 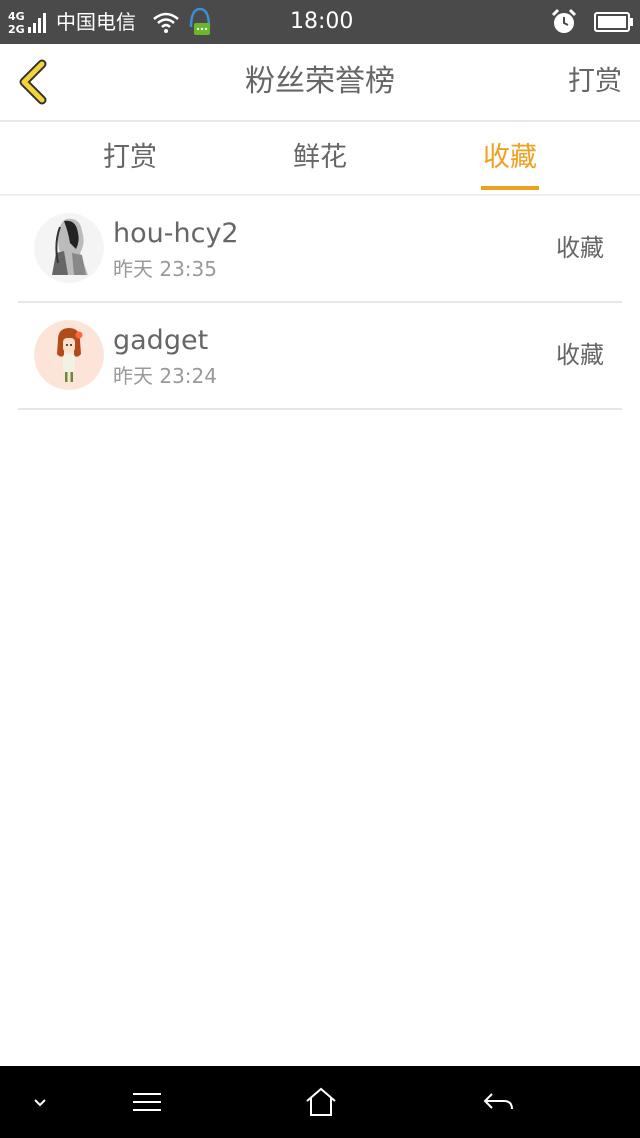 I want to click on menu-icon, so click(x=147, y=1102).